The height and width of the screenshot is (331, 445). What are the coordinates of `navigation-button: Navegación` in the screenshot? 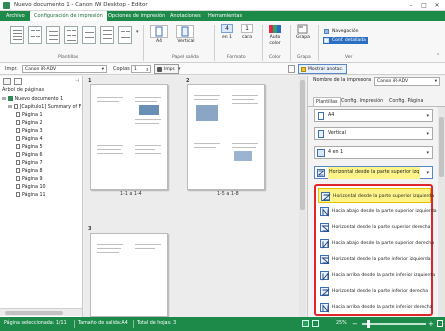 It's located at (342, 31).